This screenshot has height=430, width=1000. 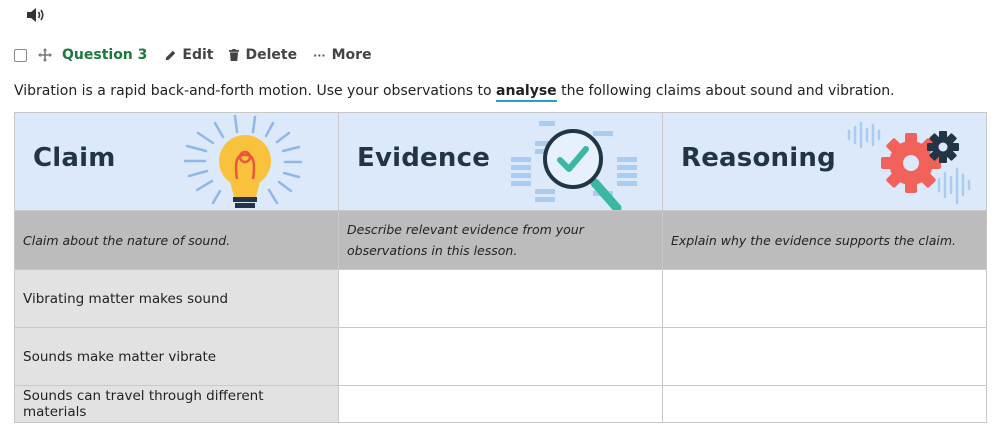 I want to click on lightbulb-icon, so click(x=243, y=161).